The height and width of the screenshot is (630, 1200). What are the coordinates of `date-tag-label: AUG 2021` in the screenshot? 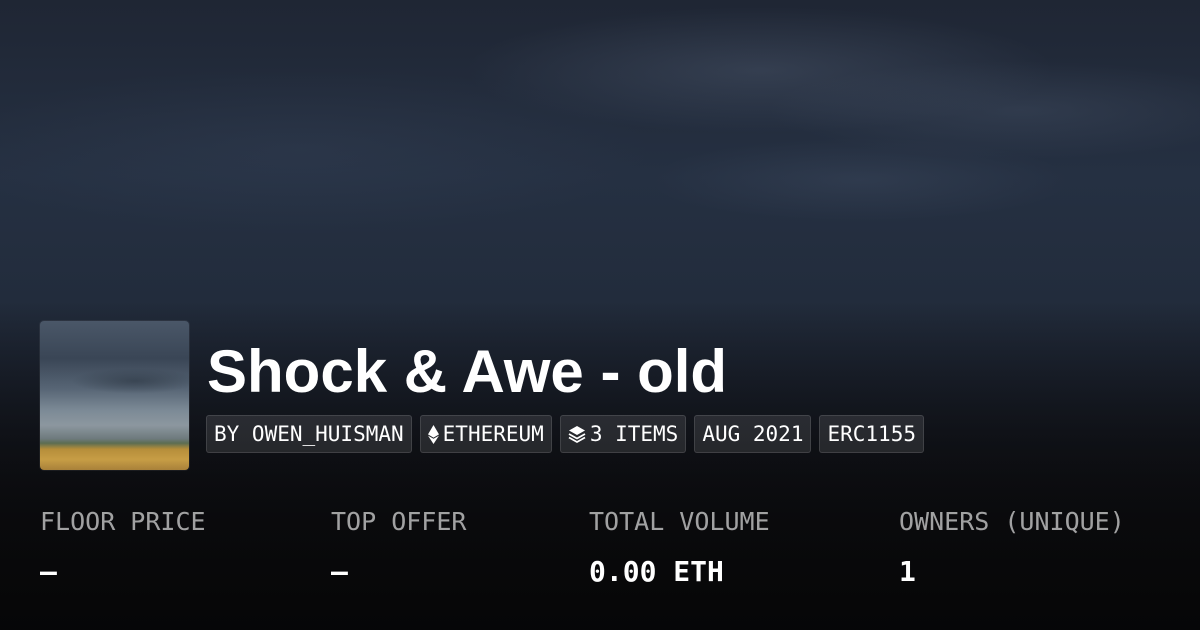 It's located at (753, 434).